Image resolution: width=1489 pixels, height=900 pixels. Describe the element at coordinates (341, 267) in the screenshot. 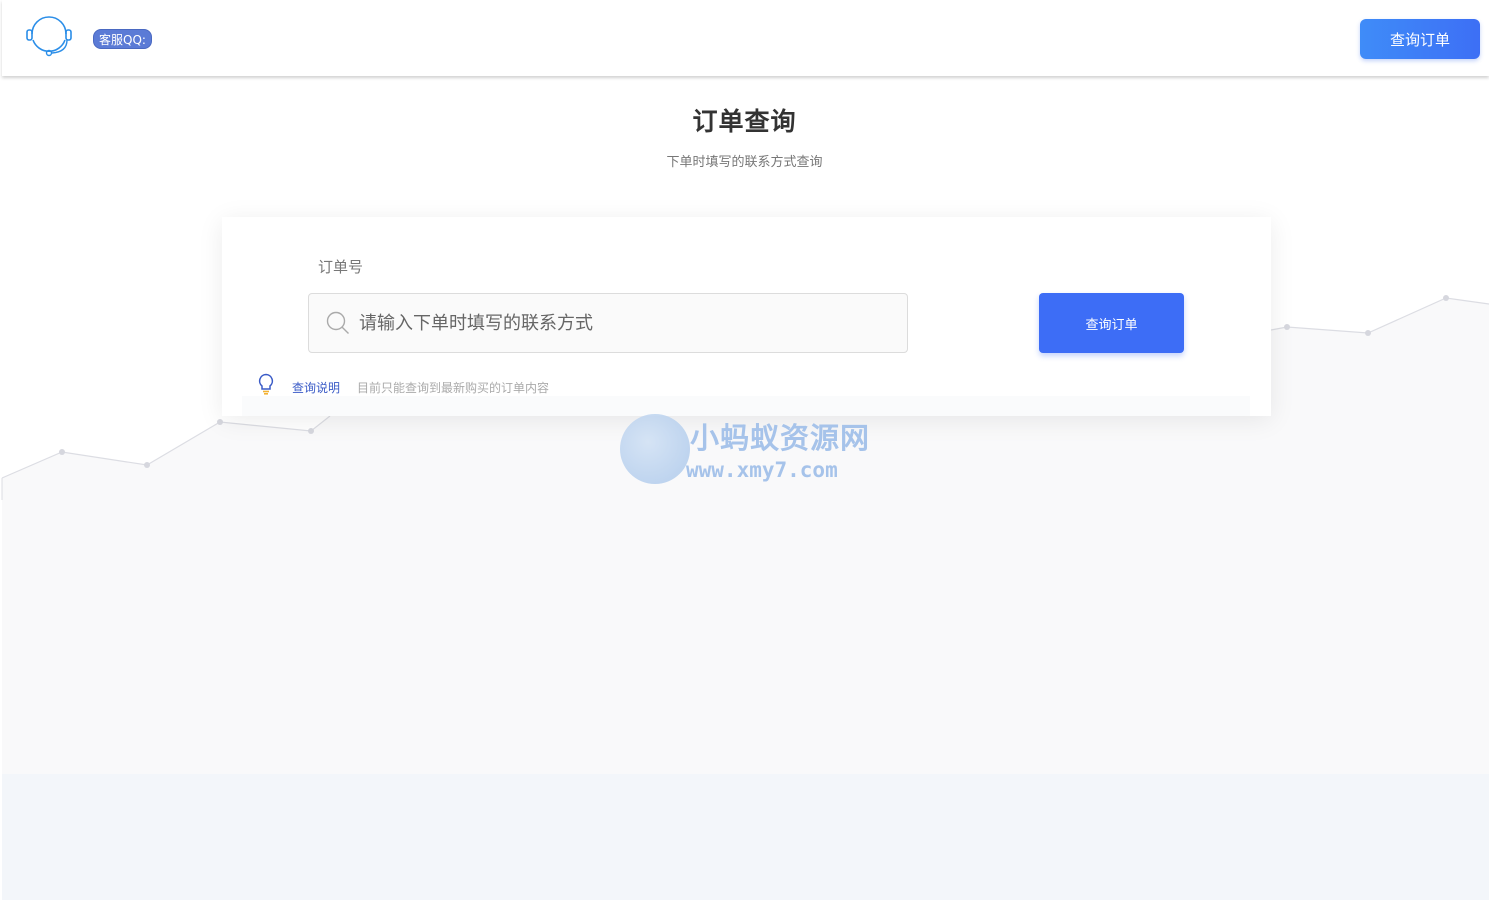

I see `order-number-label: 订单号` at that location.